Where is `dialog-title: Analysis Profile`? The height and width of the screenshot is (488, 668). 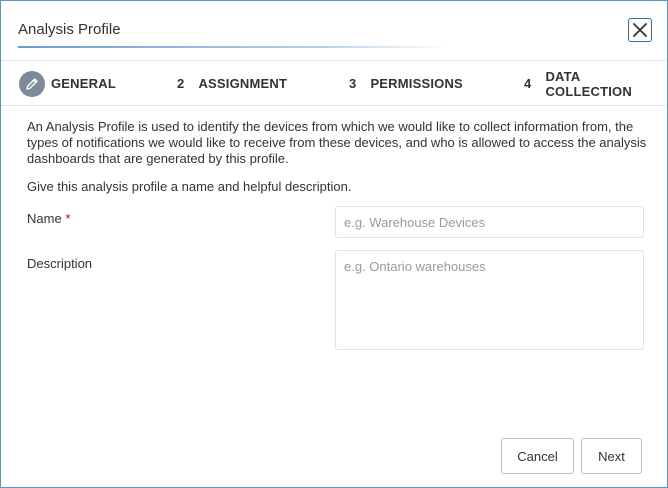 dialog-title: Analysis Profile is located at coordinates (69, 29).